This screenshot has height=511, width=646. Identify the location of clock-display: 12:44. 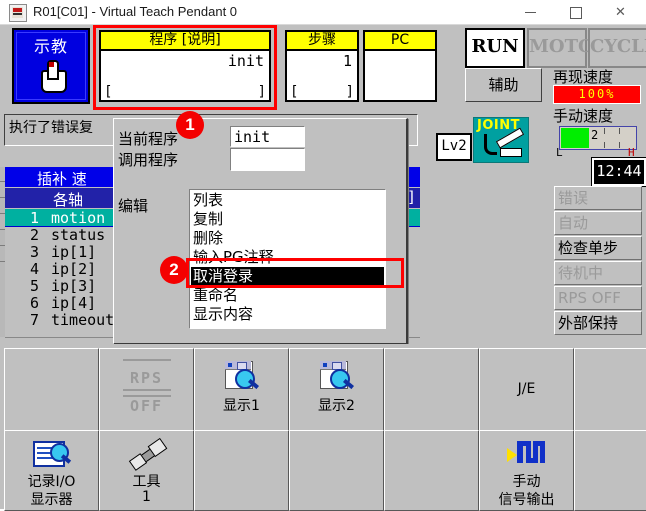
(619, 172).